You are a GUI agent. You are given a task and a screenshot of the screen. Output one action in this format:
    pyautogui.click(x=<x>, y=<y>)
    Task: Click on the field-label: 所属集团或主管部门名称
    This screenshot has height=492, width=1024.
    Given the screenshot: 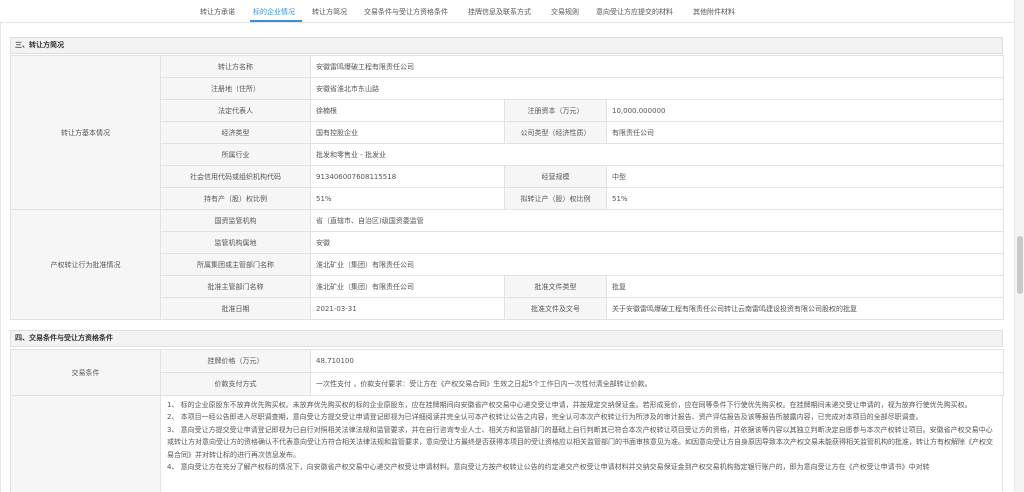 What is the action you would take?
    pyautogui.click(x=235, y=264)
    